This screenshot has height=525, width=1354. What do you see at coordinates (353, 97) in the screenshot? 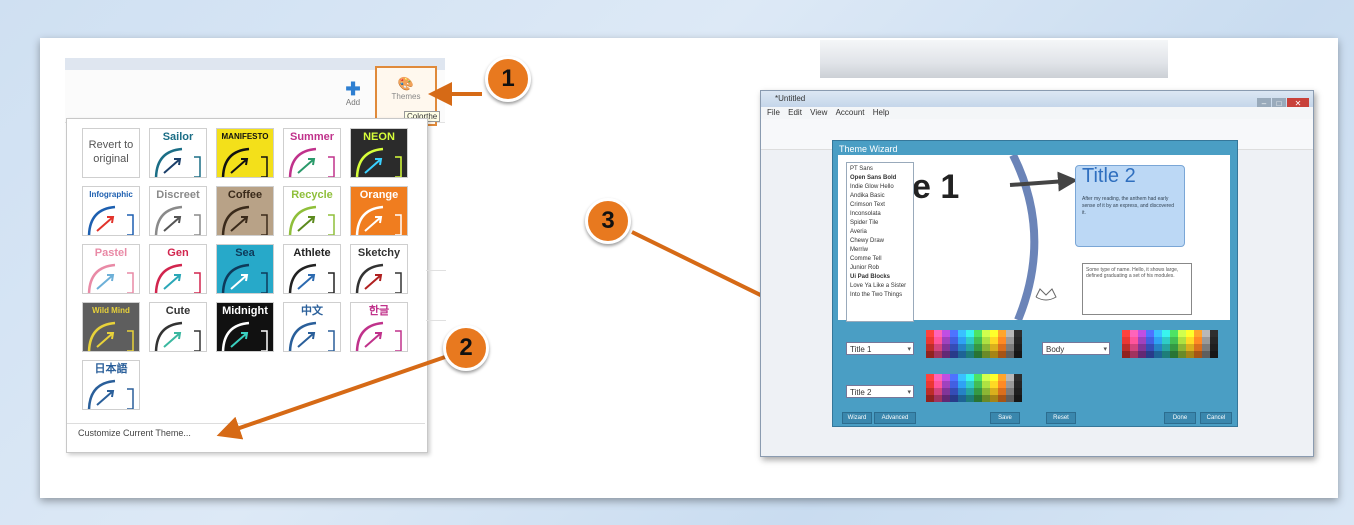
I see `add-button: ✚ Add` at bounding box center [353, 97].